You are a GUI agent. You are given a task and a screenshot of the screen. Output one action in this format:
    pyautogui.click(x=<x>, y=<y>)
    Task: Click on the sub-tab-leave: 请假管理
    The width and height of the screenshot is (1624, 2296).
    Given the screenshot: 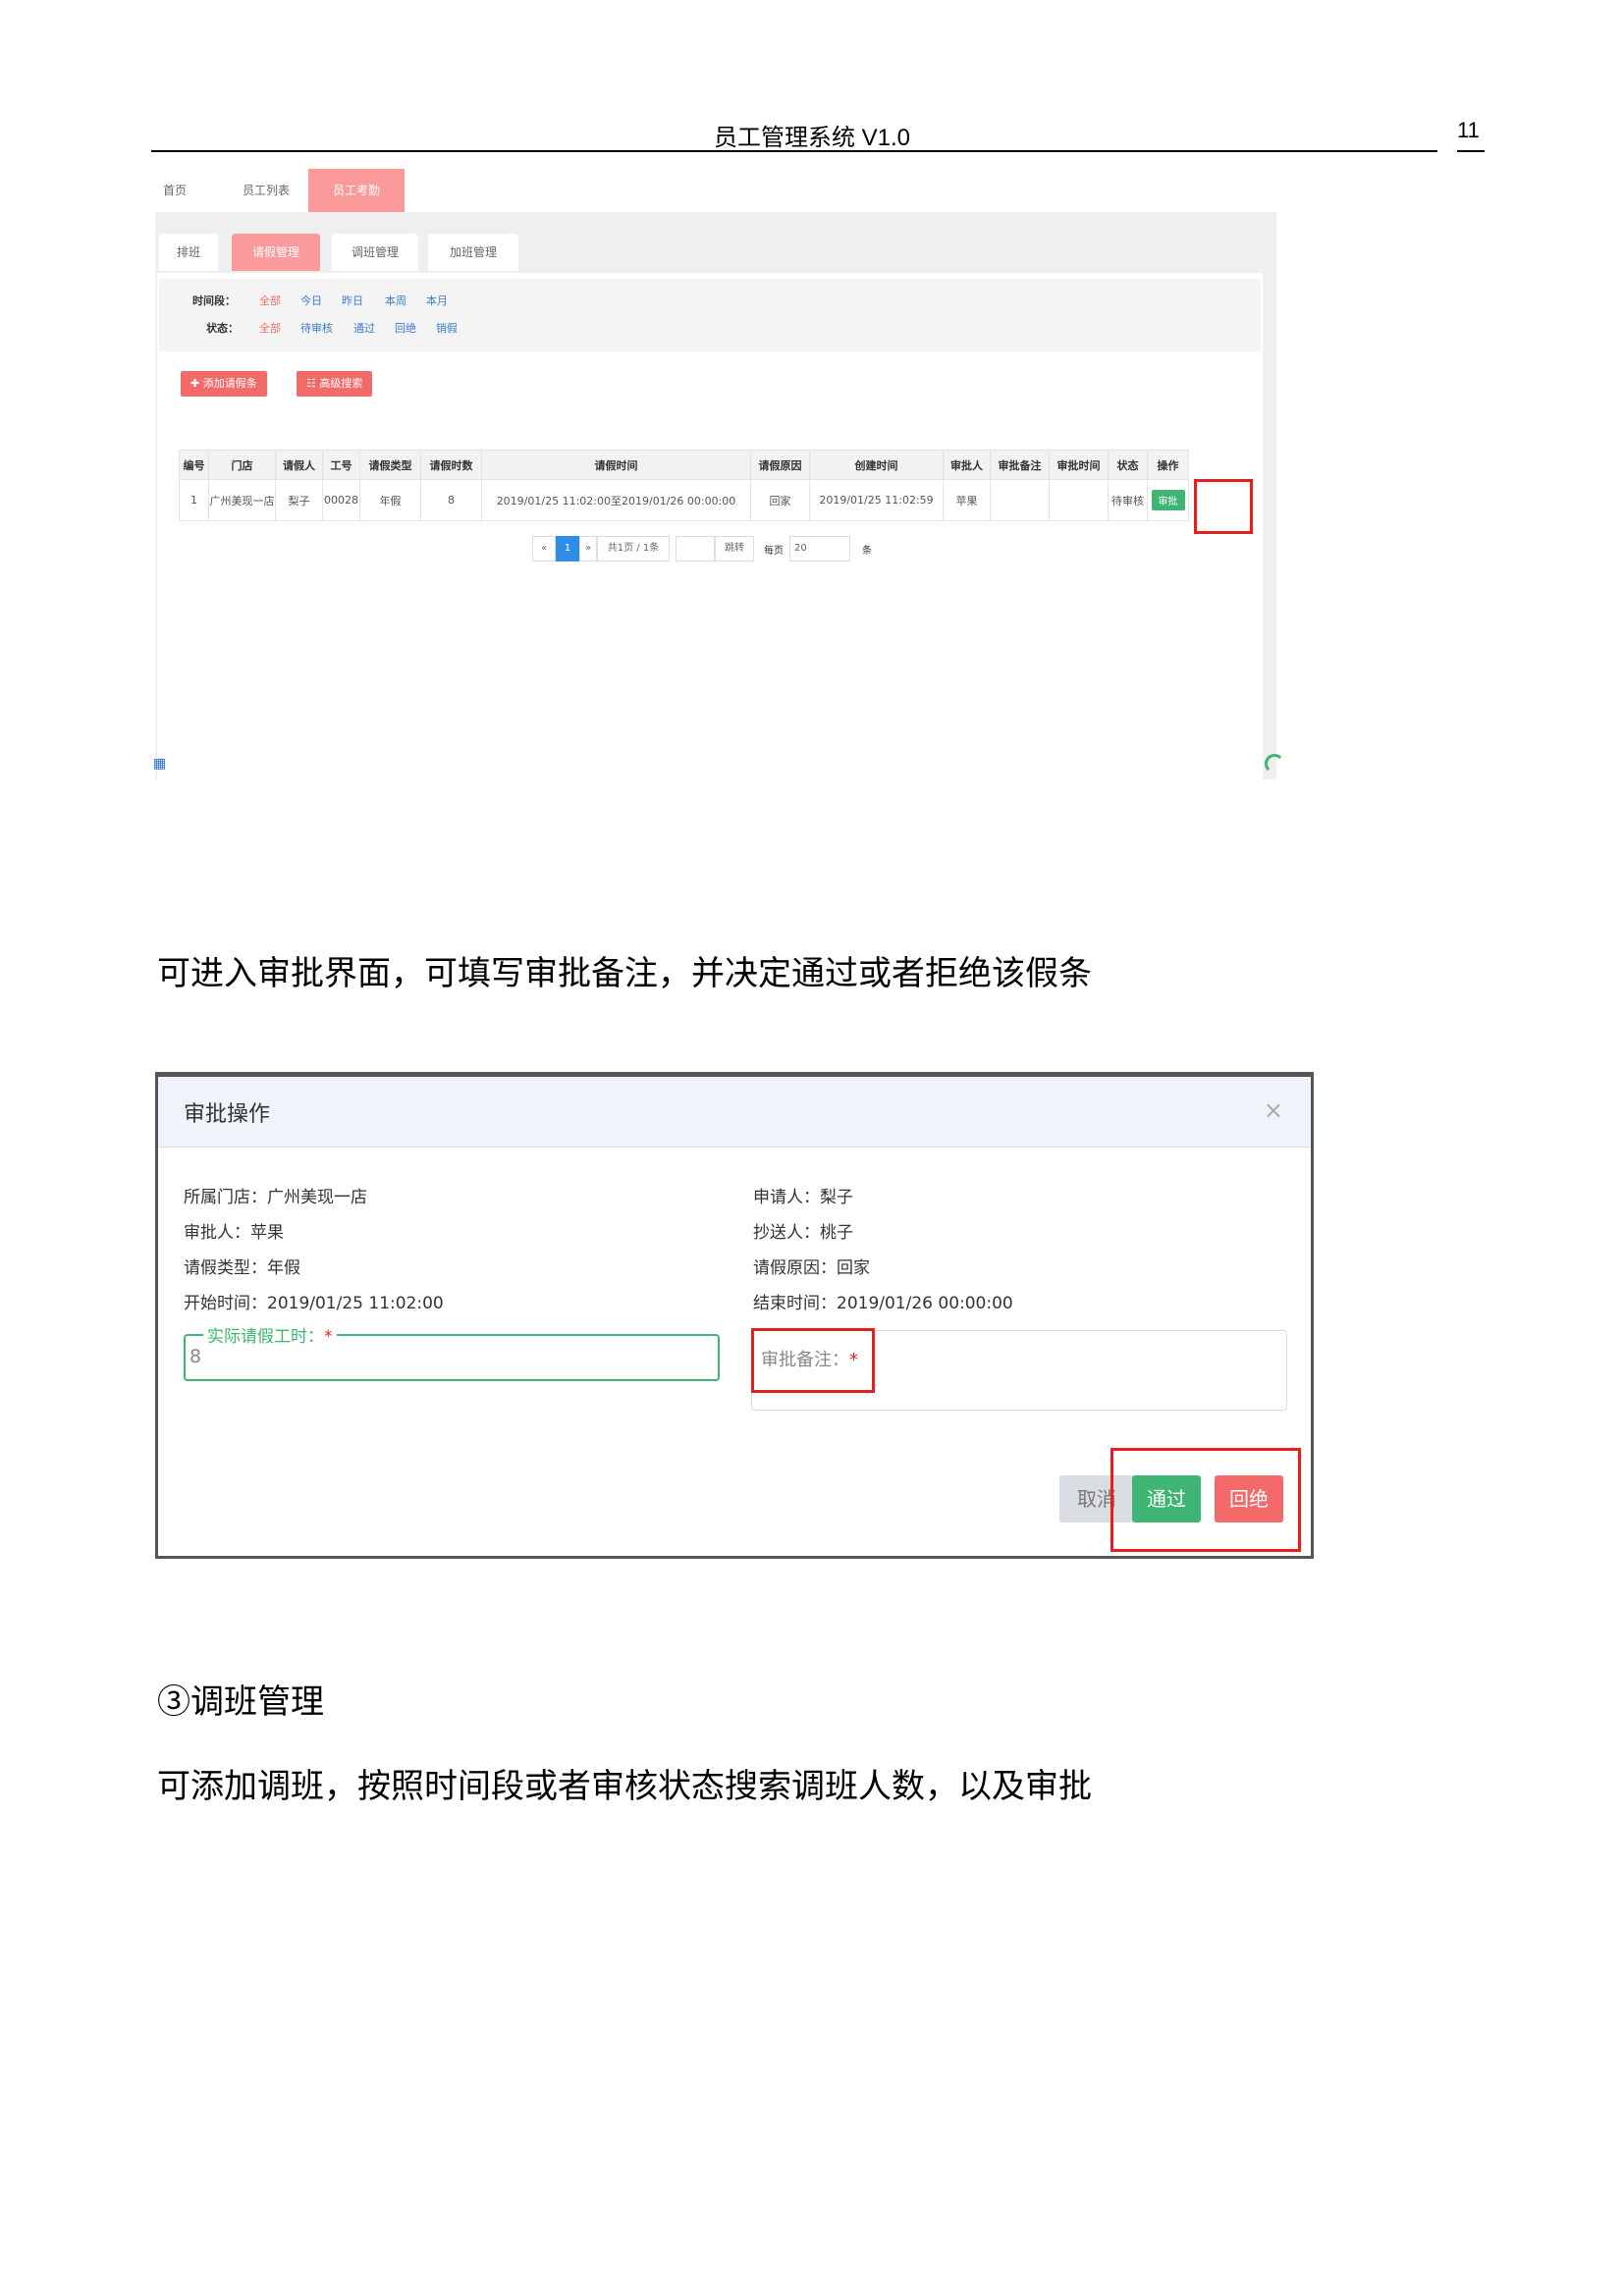 What is the action you would take?
    pyautogui.click(x=276, y=252)
    